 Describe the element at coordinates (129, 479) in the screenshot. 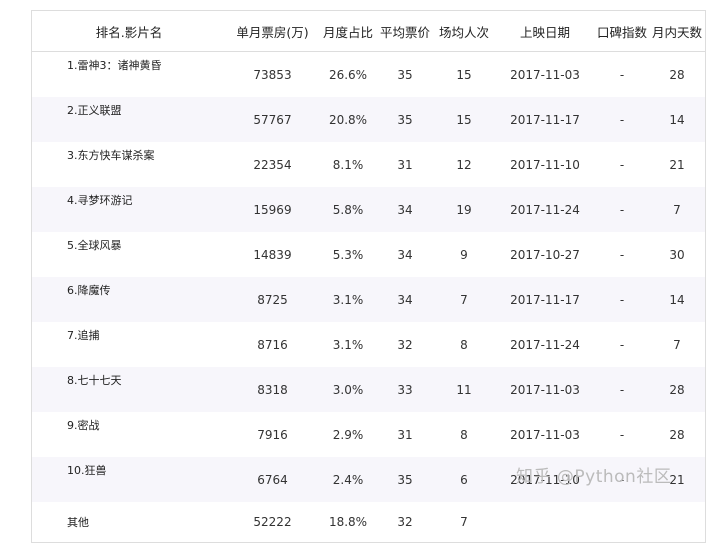

I see `movie-name: 10.狂兽` at that location.